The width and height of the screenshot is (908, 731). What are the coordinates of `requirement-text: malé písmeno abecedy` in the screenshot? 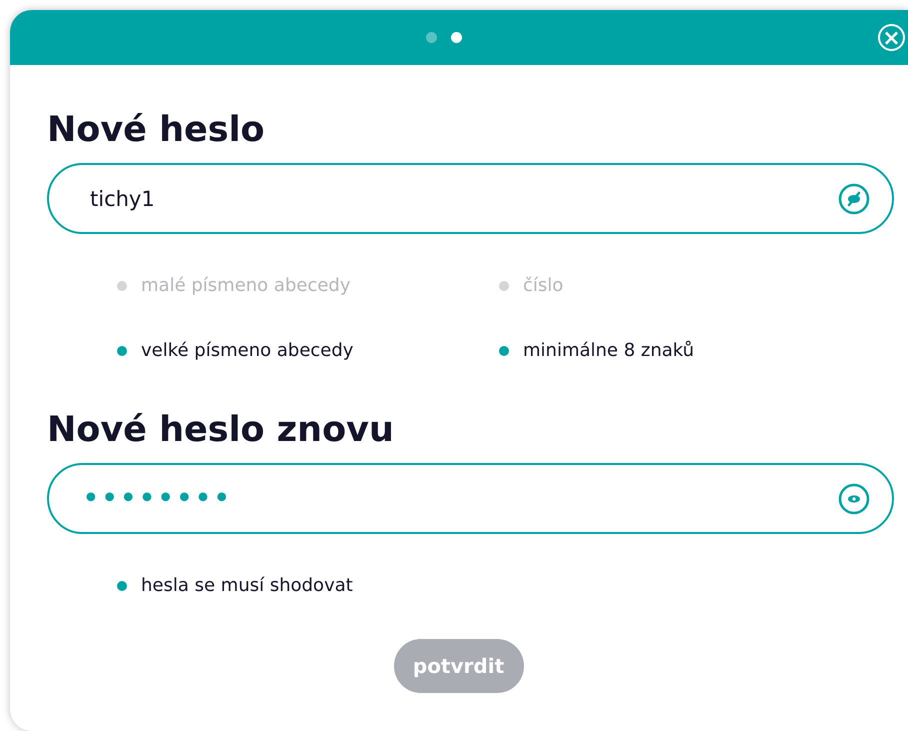 It's located at (245, 285).